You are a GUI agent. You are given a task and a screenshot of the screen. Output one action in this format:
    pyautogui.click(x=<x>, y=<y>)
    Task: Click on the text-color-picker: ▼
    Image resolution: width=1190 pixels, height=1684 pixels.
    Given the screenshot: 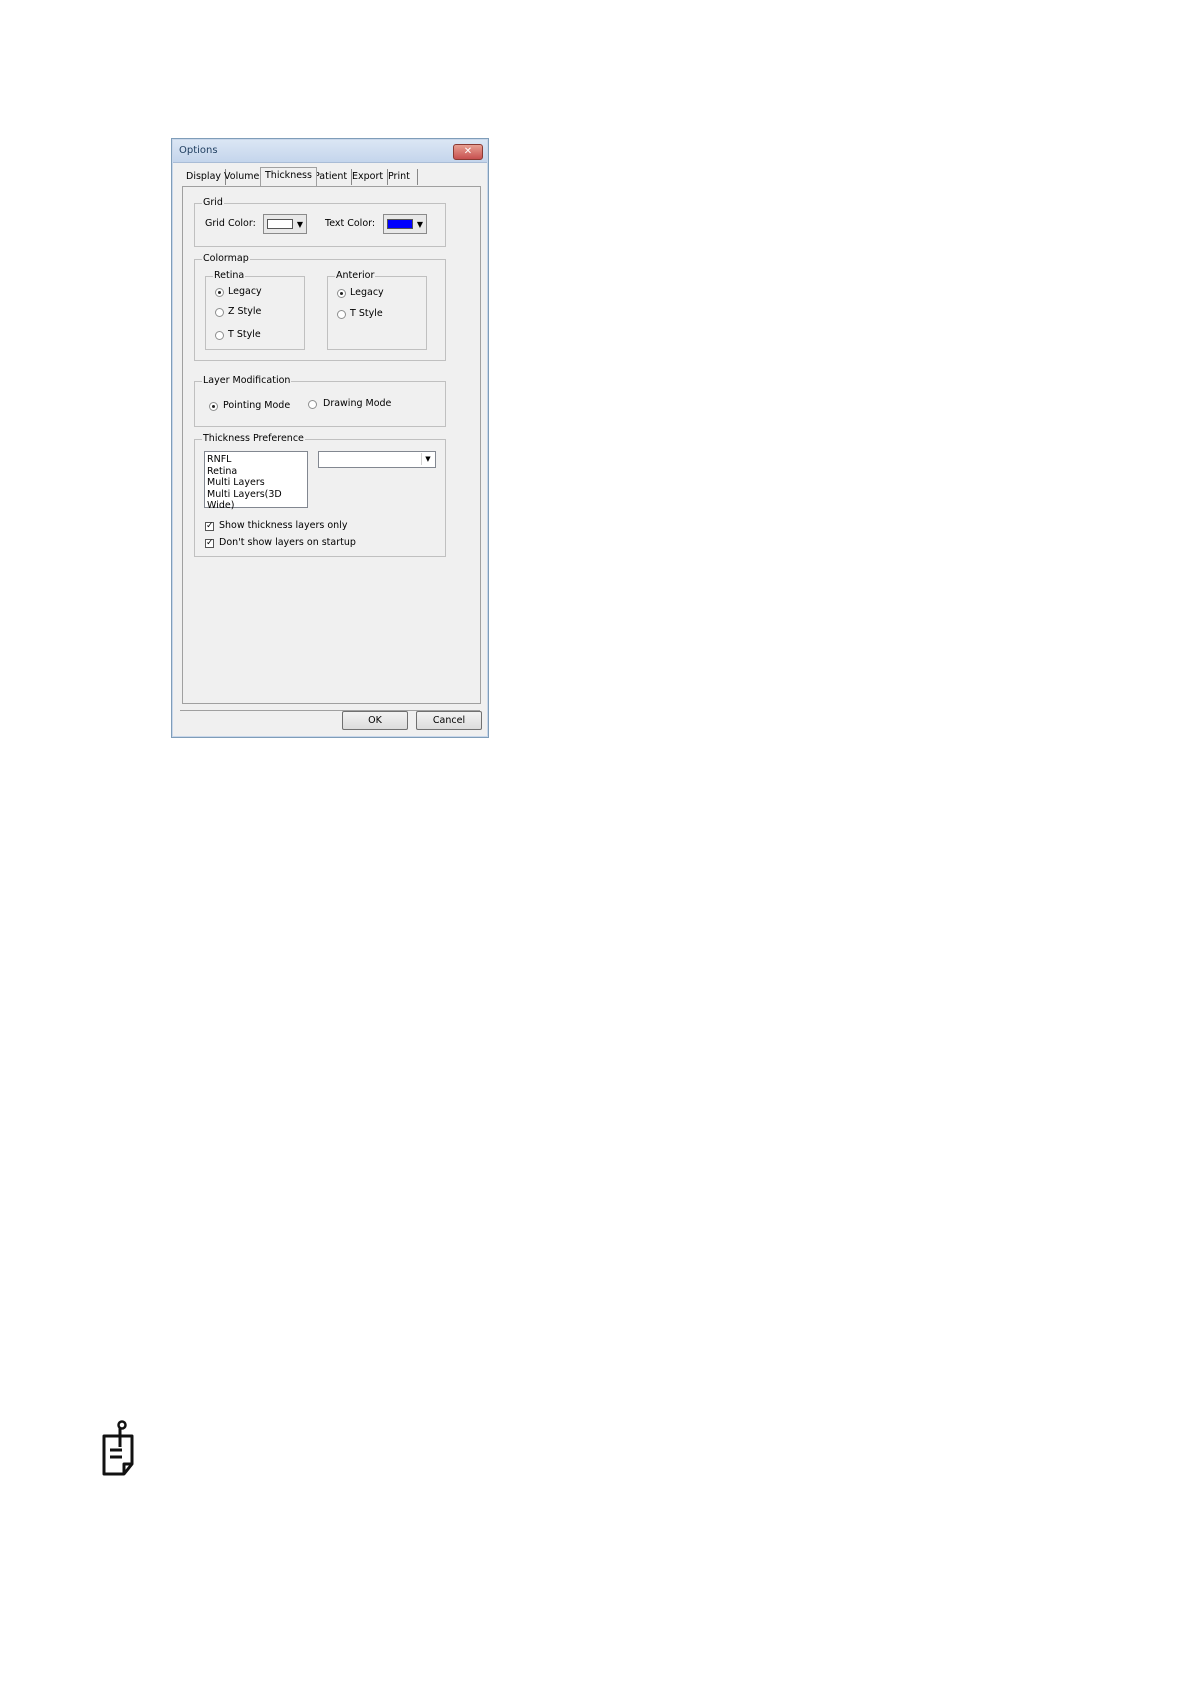 What is the action you would take?
    pyautogui.click(x=405, y=224)
    